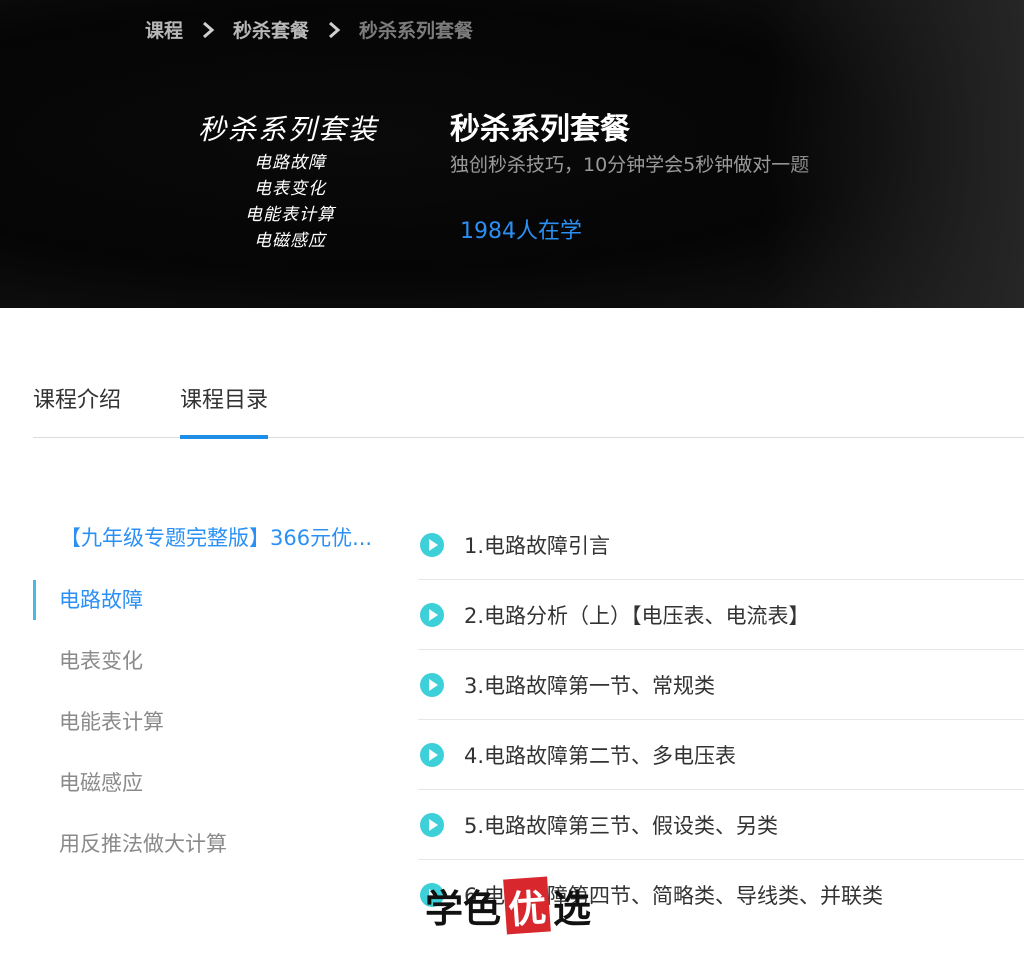 This screenshot has width=1024, height=966. I want to click on cover-line: 电表变化, so click(290, 189).